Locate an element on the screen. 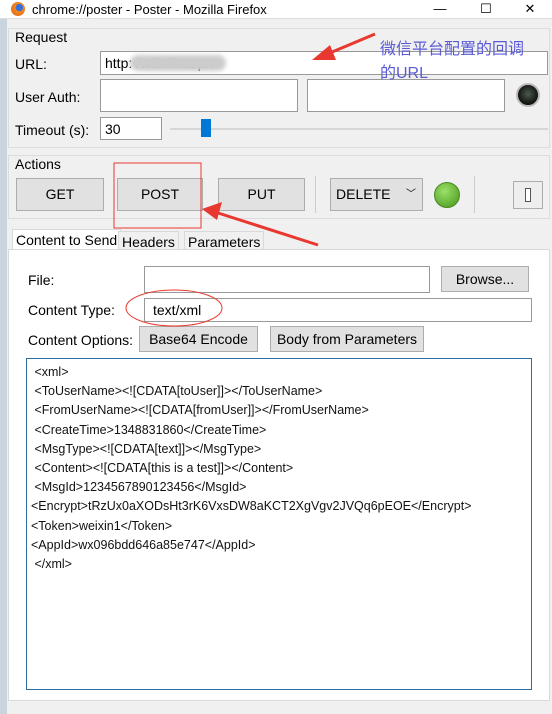  content-type-highlight is located at coordinates (174, 308).